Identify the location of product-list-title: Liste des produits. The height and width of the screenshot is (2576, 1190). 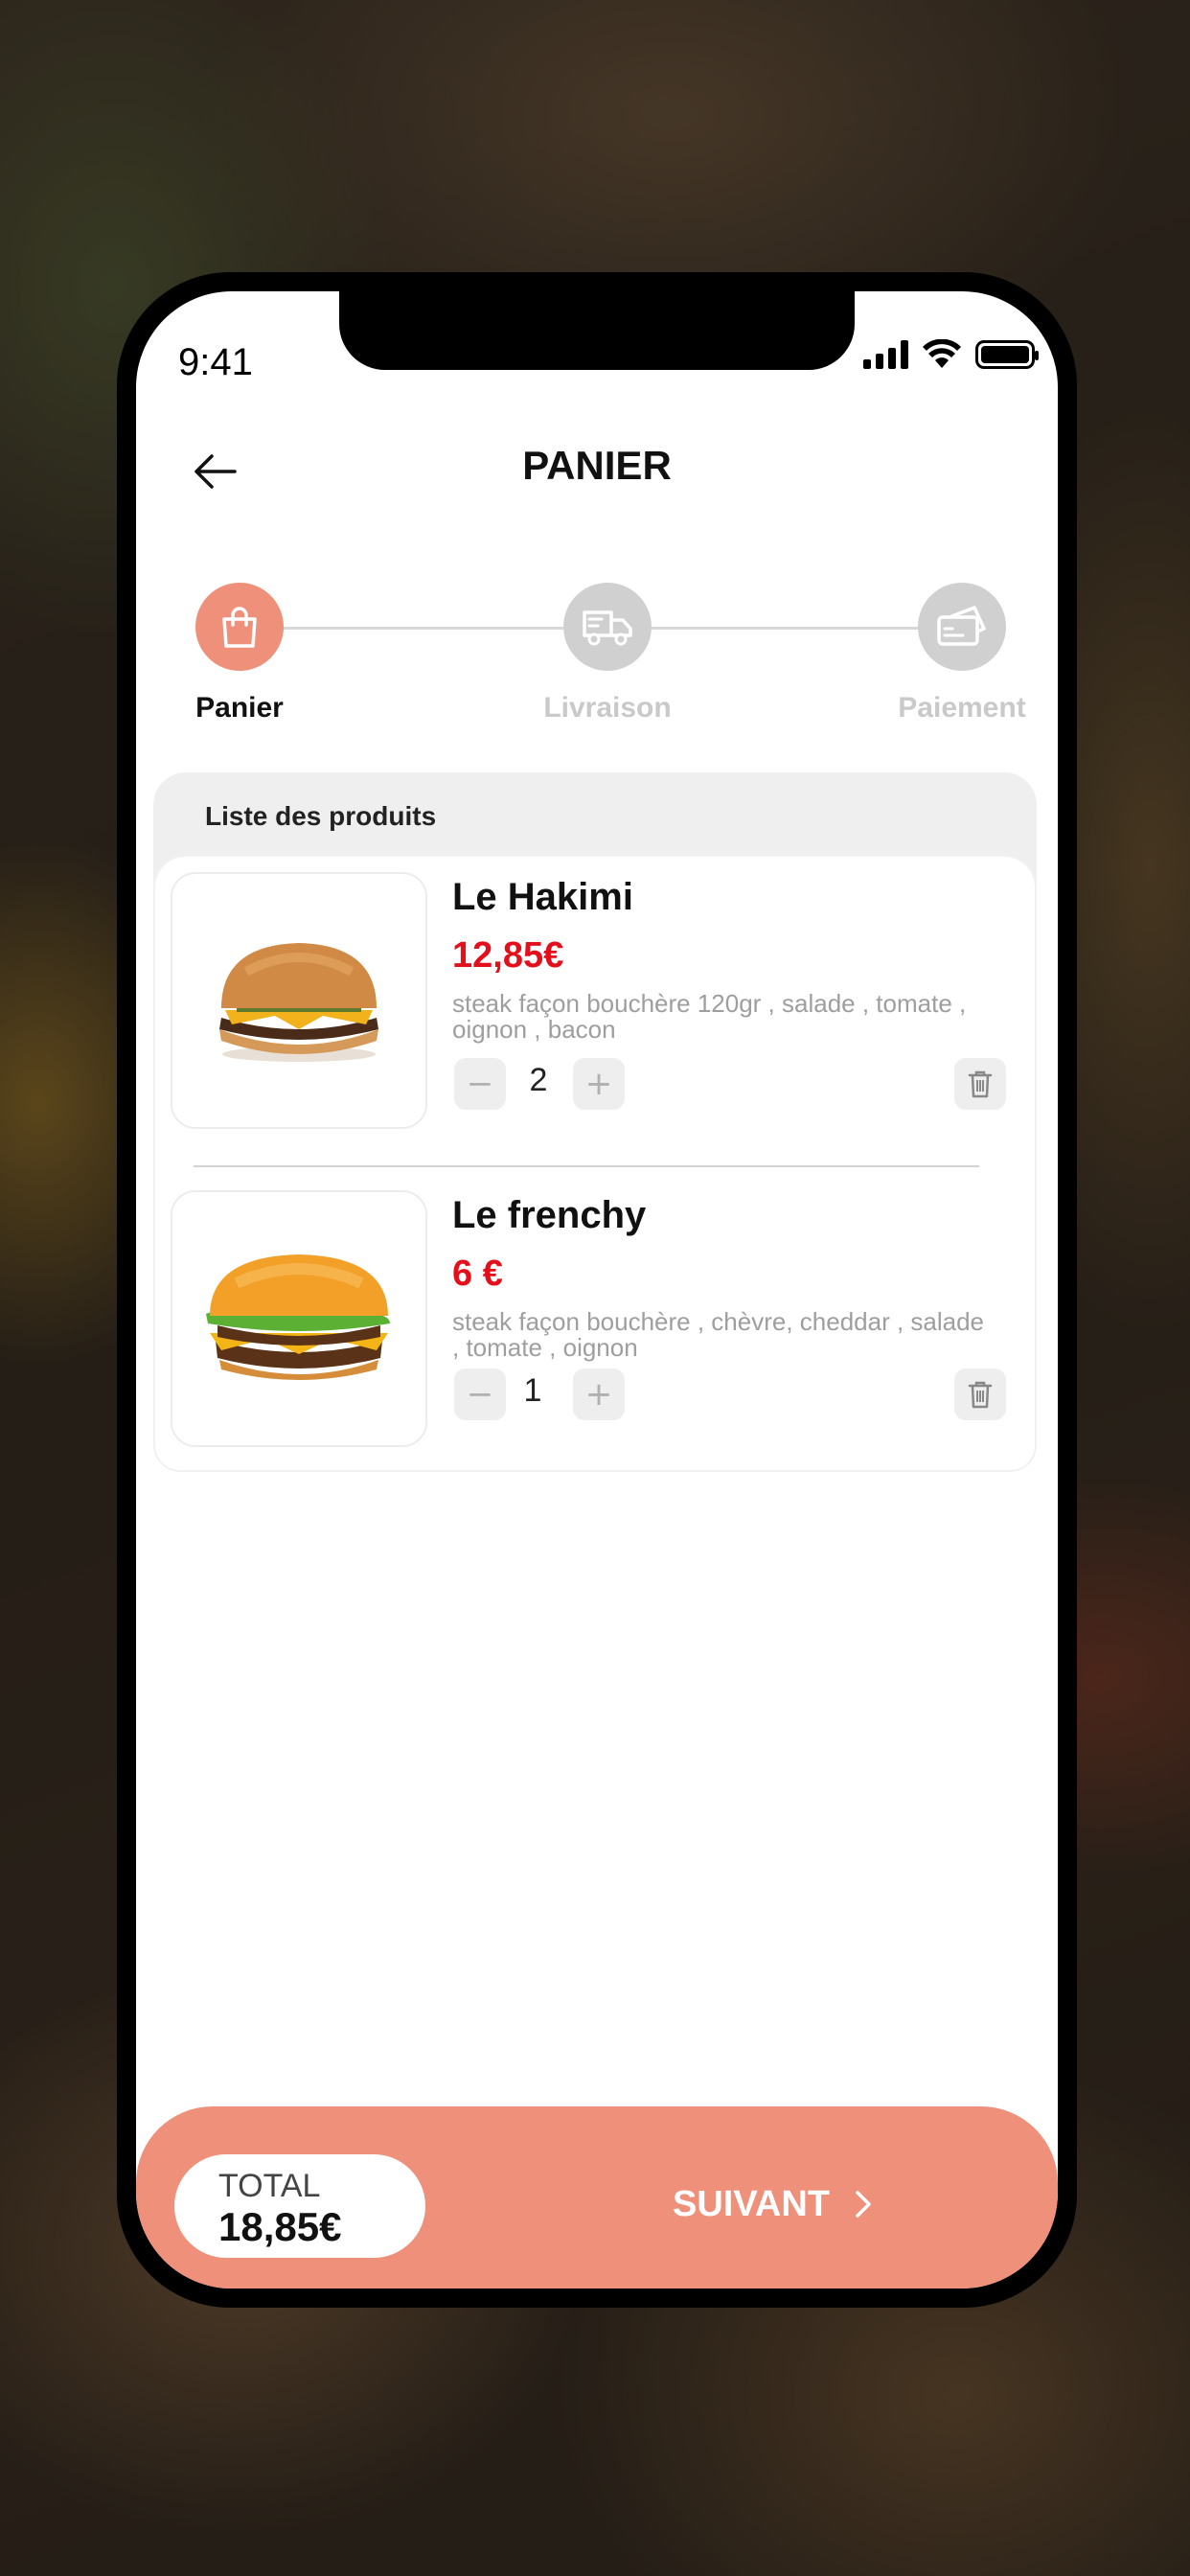
(321, 816).